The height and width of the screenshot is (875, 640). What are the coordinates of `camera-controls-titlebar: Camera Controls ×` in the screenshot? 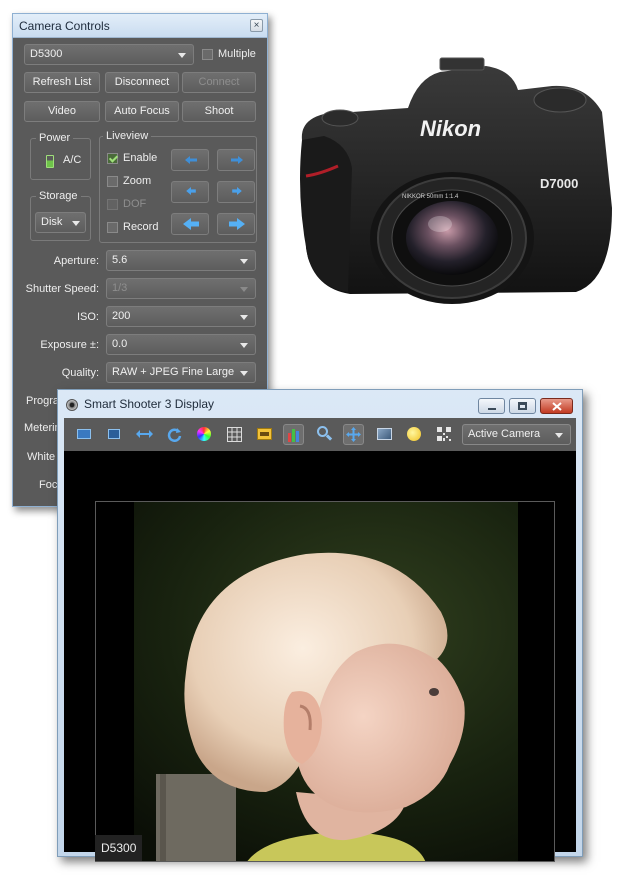 It's located at (140, 26).